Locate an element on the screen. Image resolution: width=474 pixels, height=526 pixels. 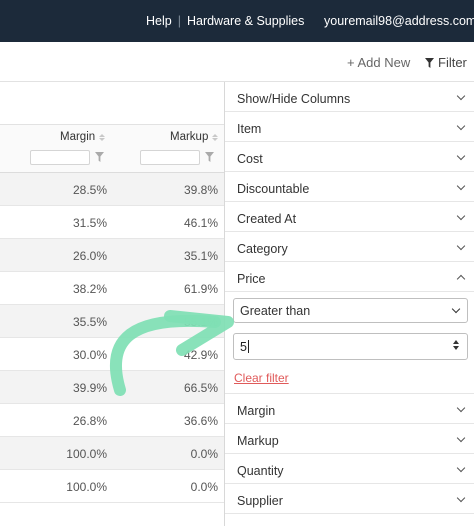
filter-section-show-hide-columns: Show/Hide Columns is located at coordinates (349, 97).